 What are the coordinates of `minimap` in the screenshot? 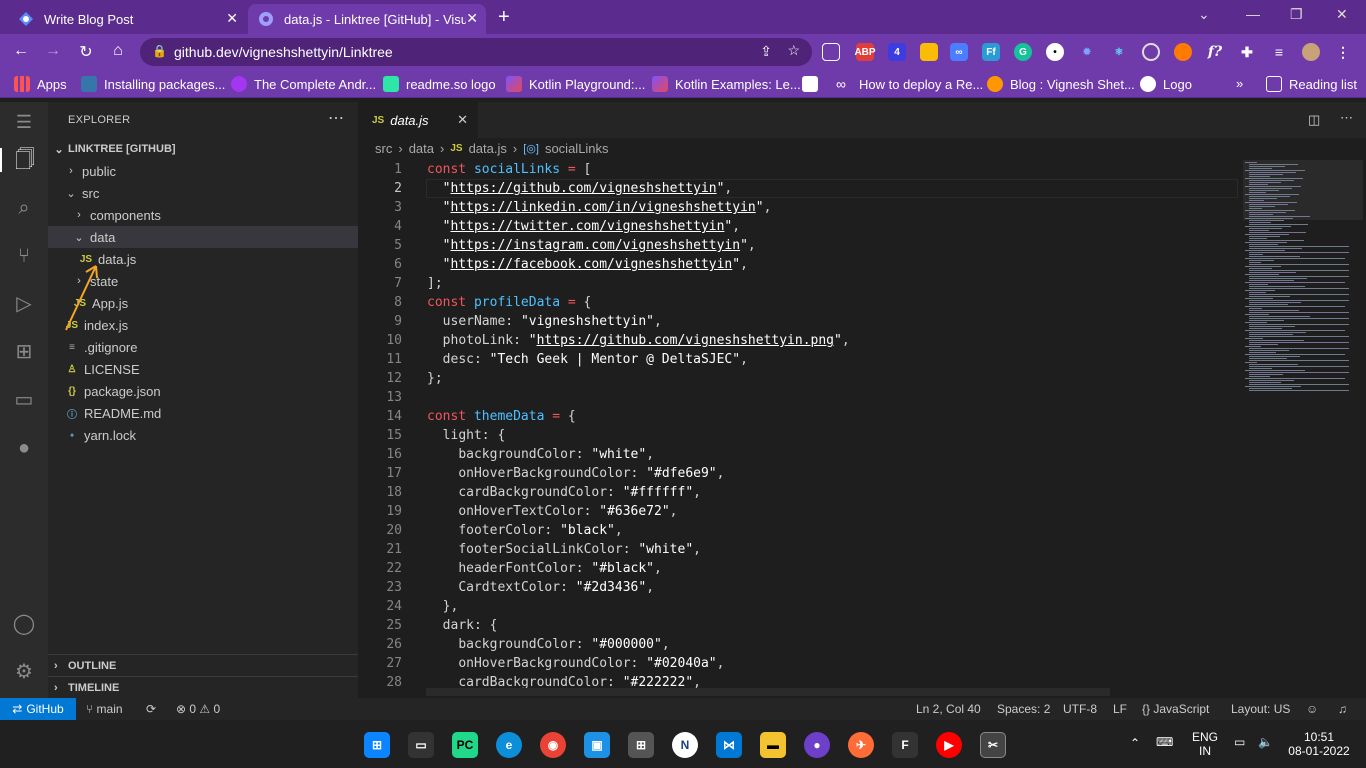 It's located at (1303, 280).